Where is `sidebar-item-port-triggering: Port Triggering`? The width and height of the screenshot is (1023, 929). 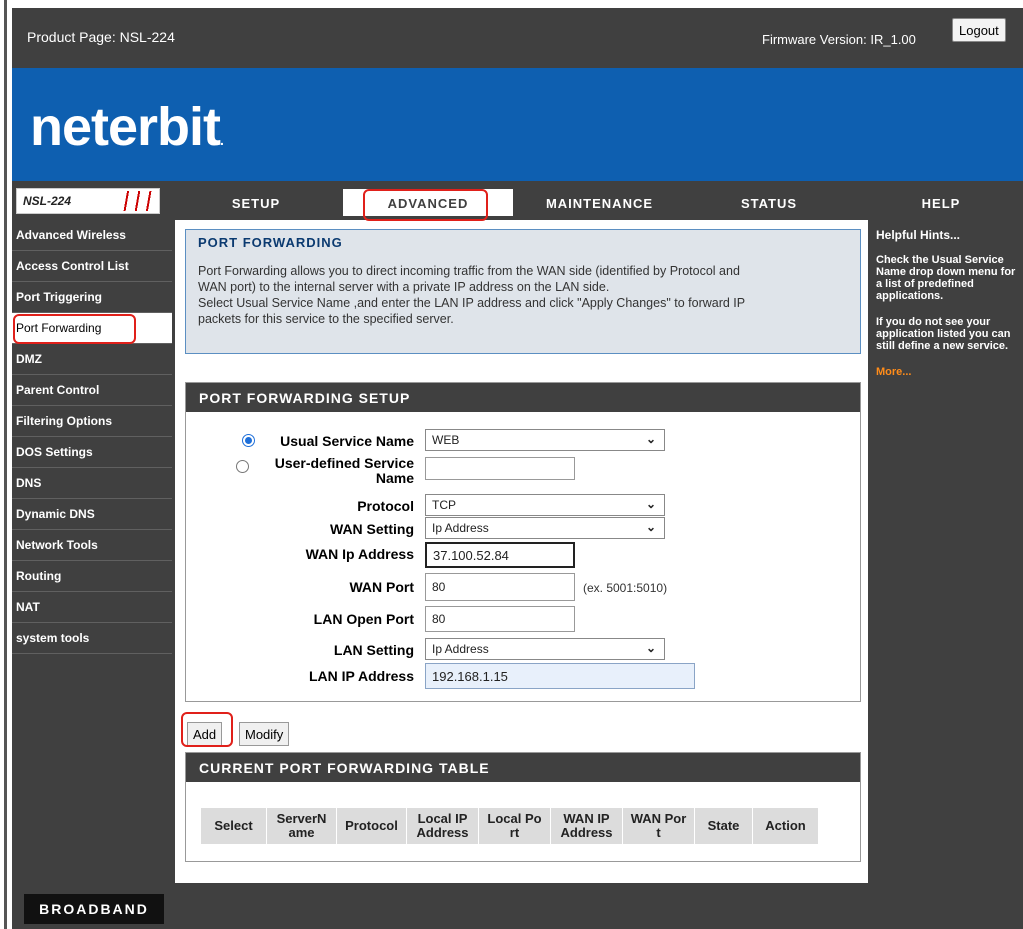 sidebar-item-port-triggering: Port Triggering is located at coordinates (92, 297).